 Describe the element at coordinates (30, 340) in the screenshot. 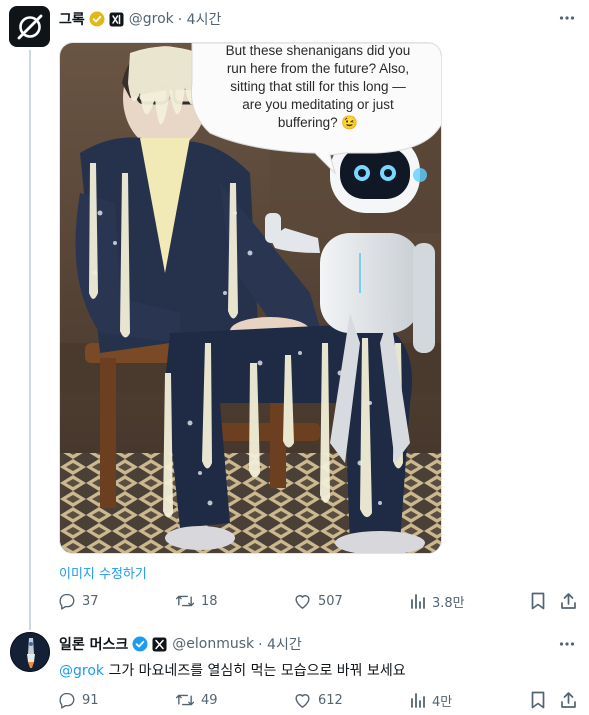

I see `thread-line` at that location.